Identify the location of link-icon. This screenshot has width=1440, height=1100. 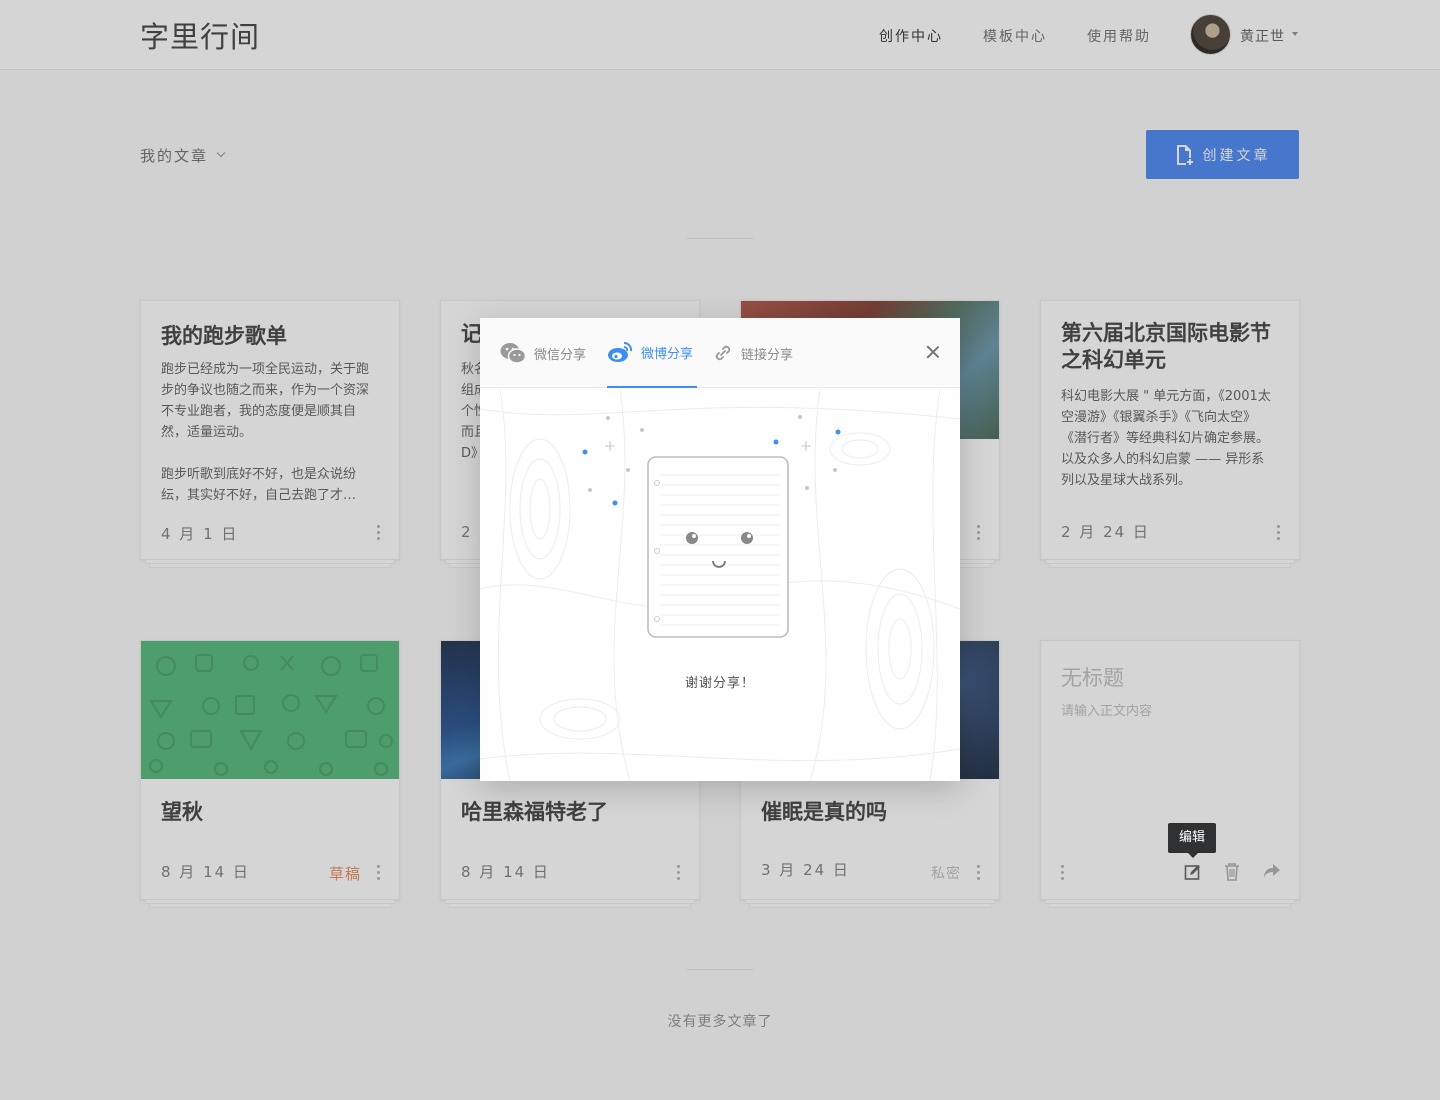
(723, 353).